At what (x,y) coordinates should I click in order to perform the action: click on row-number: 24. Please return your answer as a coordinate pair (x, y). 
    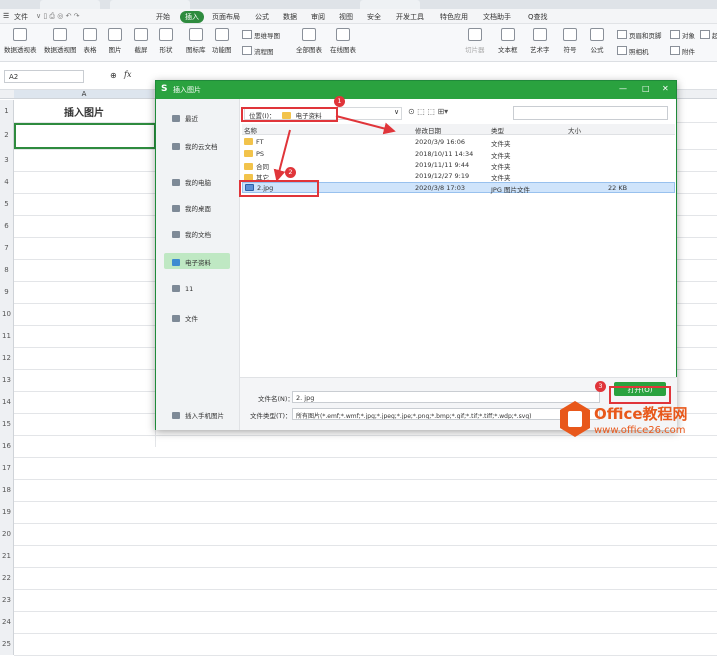
    Looking at the image, I should click on (7, 622).